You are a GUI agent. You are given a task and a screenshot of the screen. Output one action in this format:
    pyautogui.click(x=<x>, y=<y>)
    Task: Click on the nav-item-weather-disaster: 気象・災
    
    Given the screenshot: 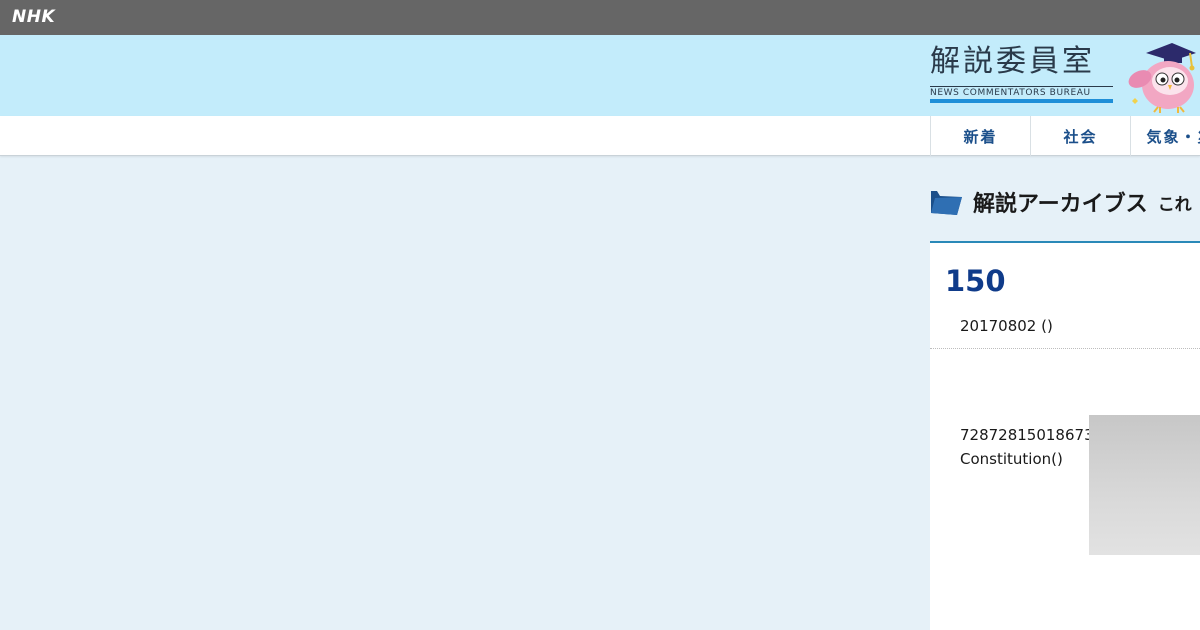 What is the action you would take?
    pyautogui.click(x=1165, y=136)
    